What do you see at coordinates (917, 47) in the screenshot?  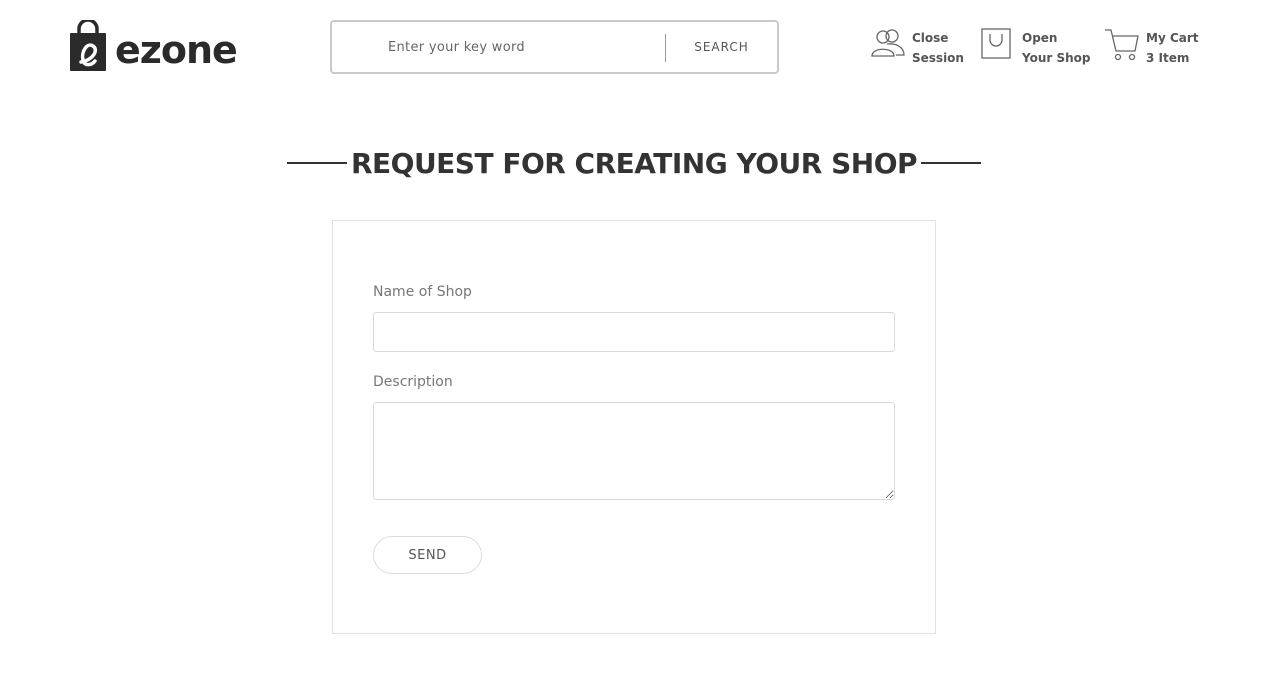 I see `close-session-link: Close Session` at bounding box center [917, 47].